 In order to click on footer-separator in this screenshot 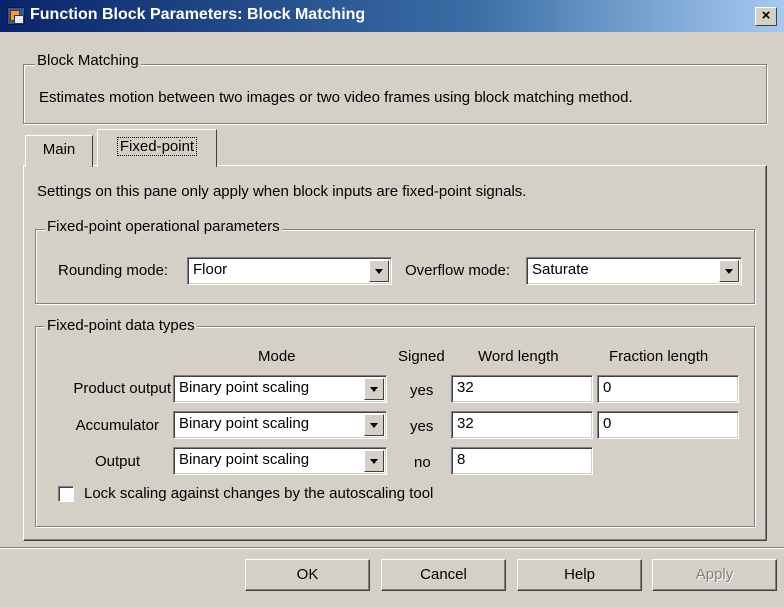, I will do `click(392, 548)`.